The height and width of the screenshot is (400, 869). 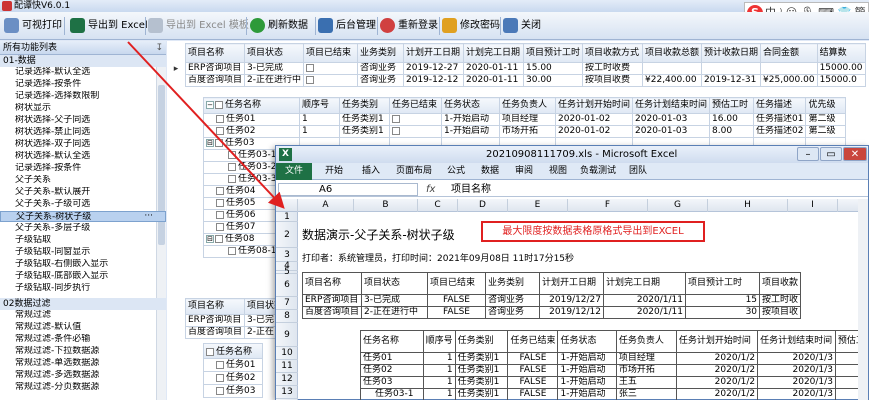 I want to click on excel-cell: 任务01, so click(x=392, y=358).